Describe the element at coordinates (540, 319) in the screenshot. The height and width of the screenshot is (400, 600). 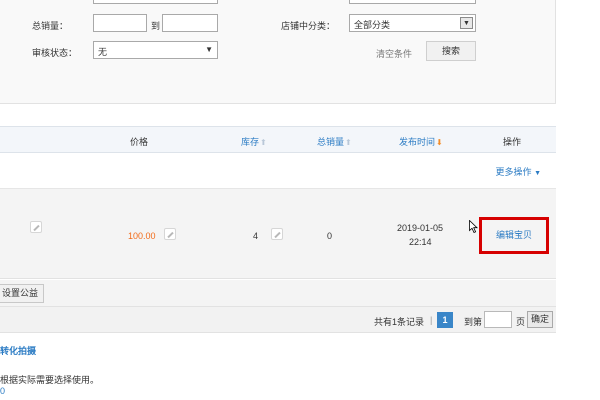
I see `confirm-page-button: 确定` at that location.